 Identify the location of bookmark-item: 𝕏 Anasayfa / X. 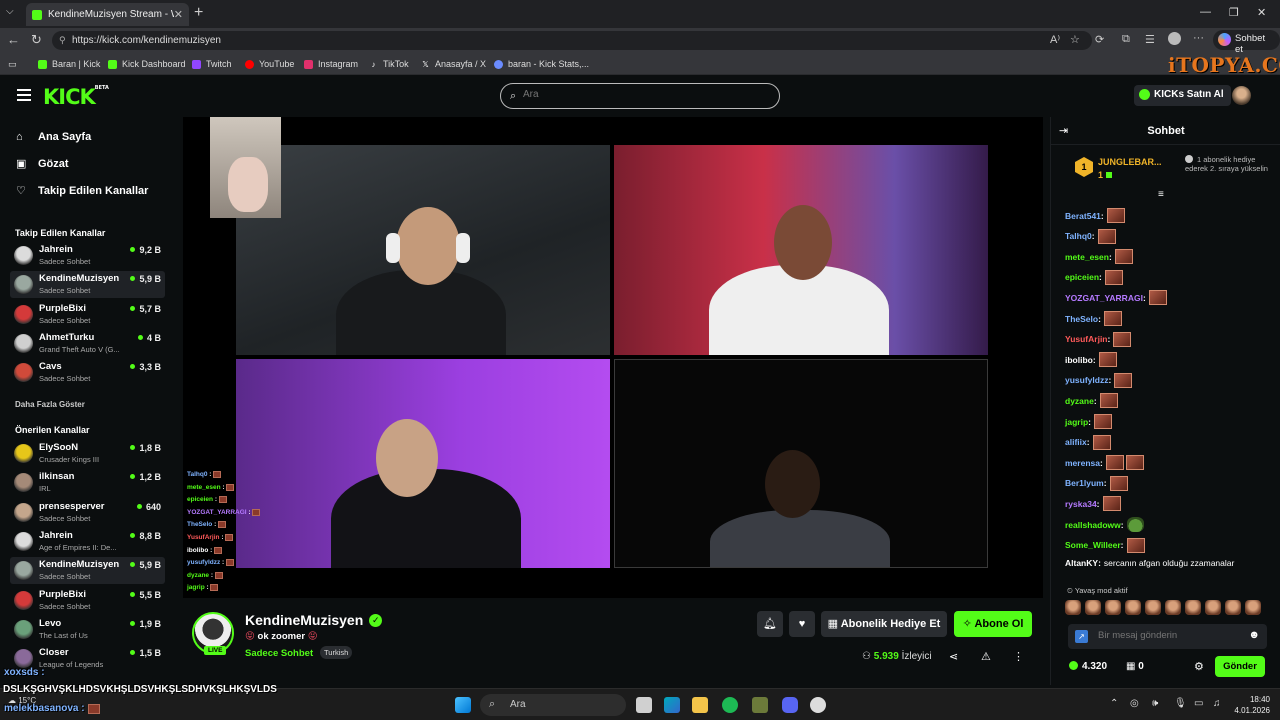
(453, 64).